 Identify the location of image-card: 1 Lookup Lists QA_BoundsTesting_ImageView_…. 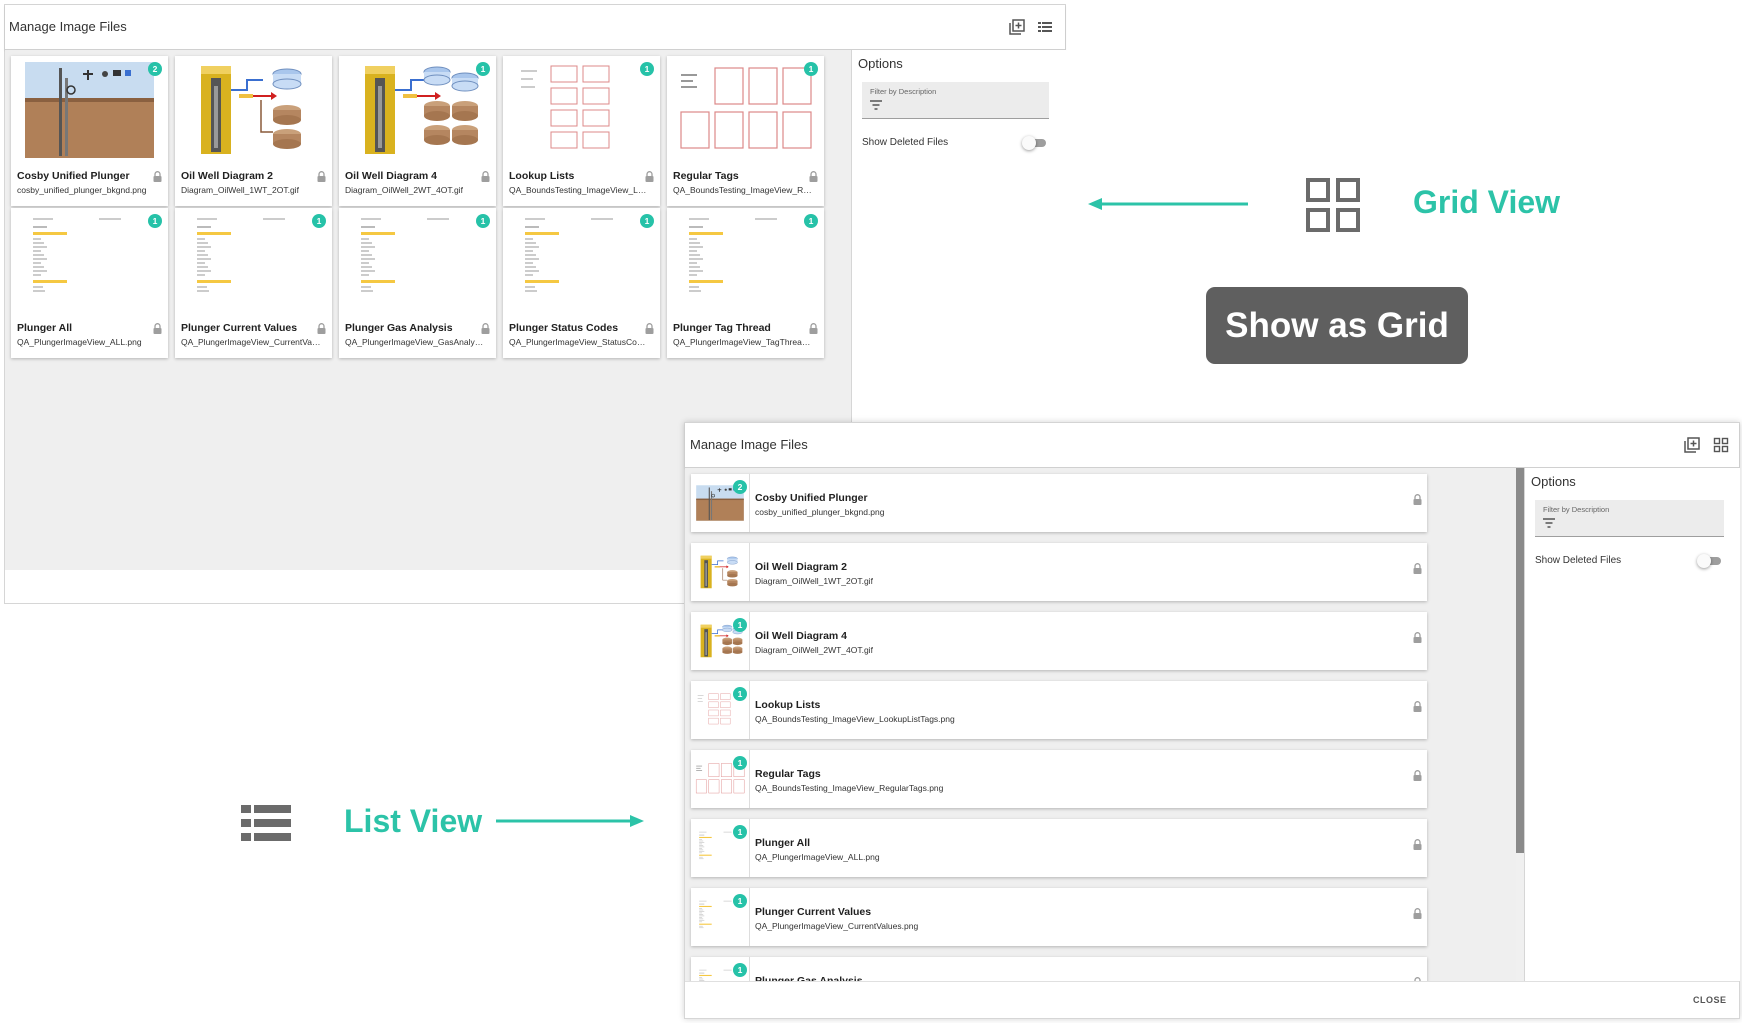
(581, 131).